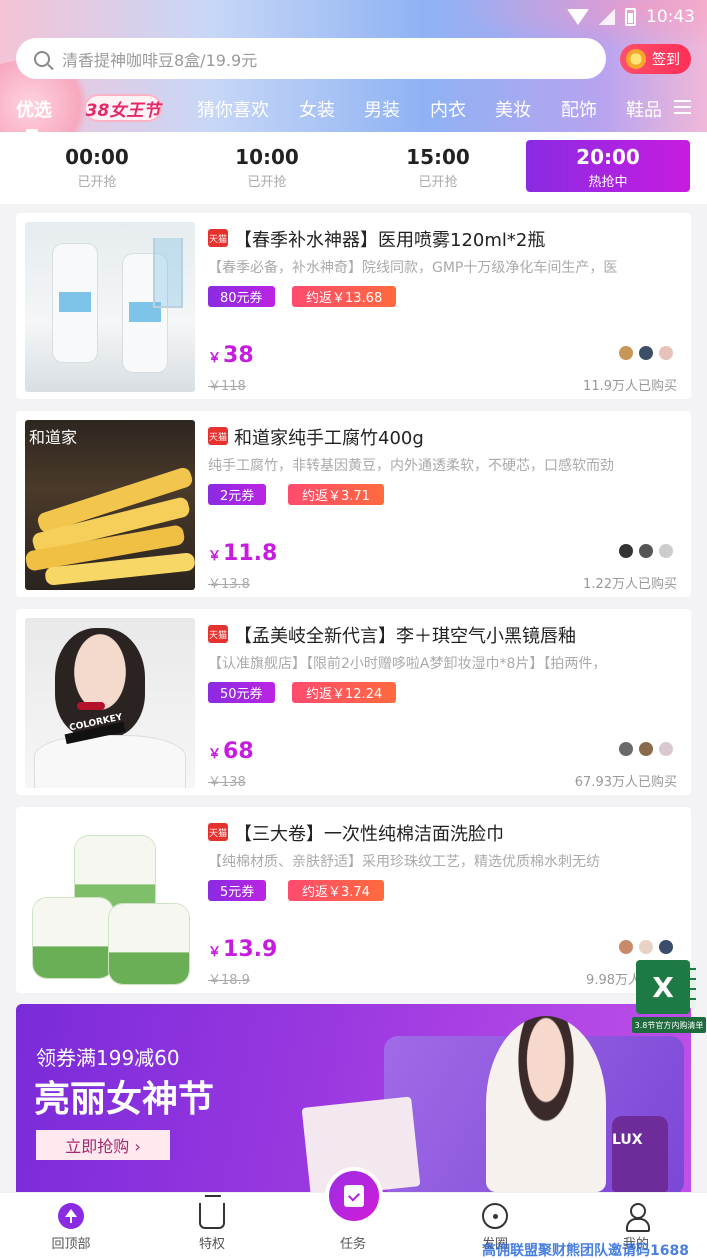 The height and width of the screenshot is (1258, 707). I want to click on tab-underwear: 内衣, so click(448, 109).